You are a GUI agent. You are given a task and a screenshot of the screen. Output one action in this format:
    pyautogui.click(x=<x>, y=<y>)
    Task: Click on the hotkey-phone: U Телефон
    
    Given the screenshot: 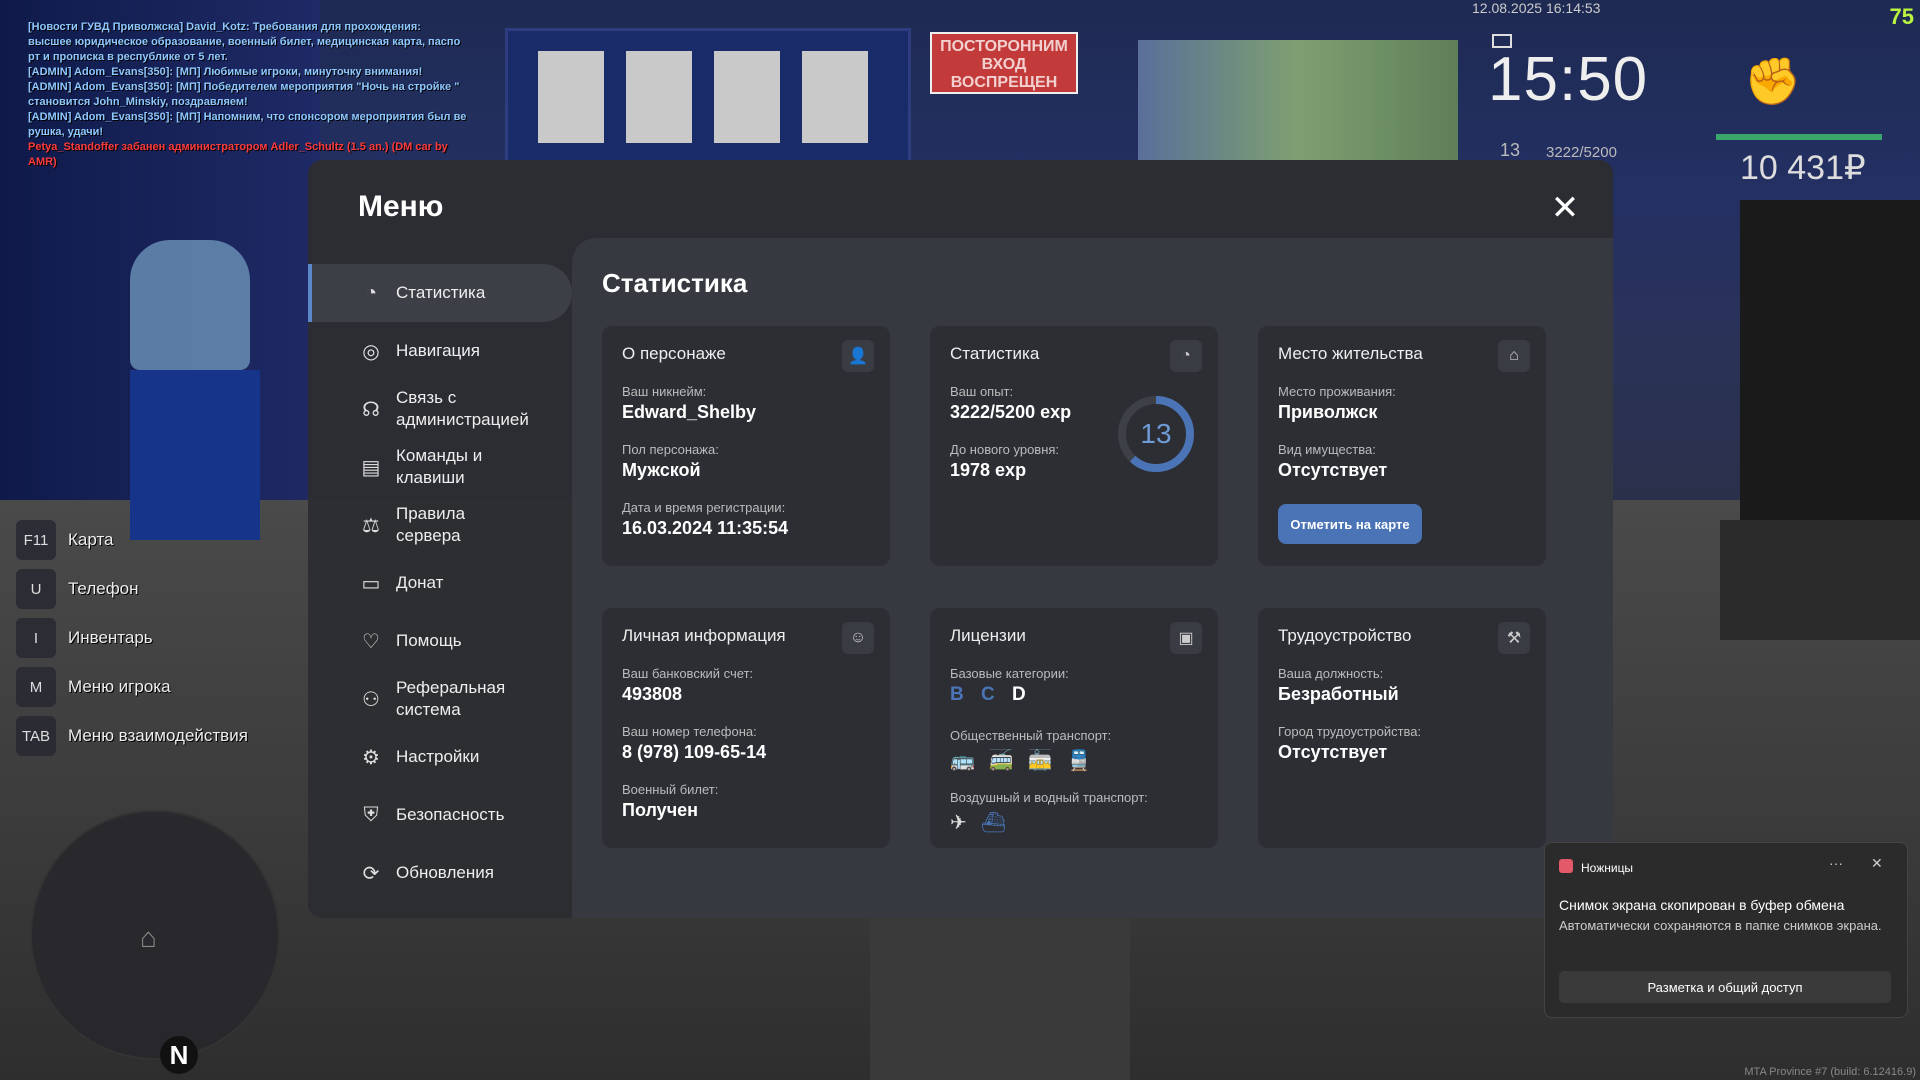 What is the action you would take?
    pyautogui.click(x=132, y=589)
    